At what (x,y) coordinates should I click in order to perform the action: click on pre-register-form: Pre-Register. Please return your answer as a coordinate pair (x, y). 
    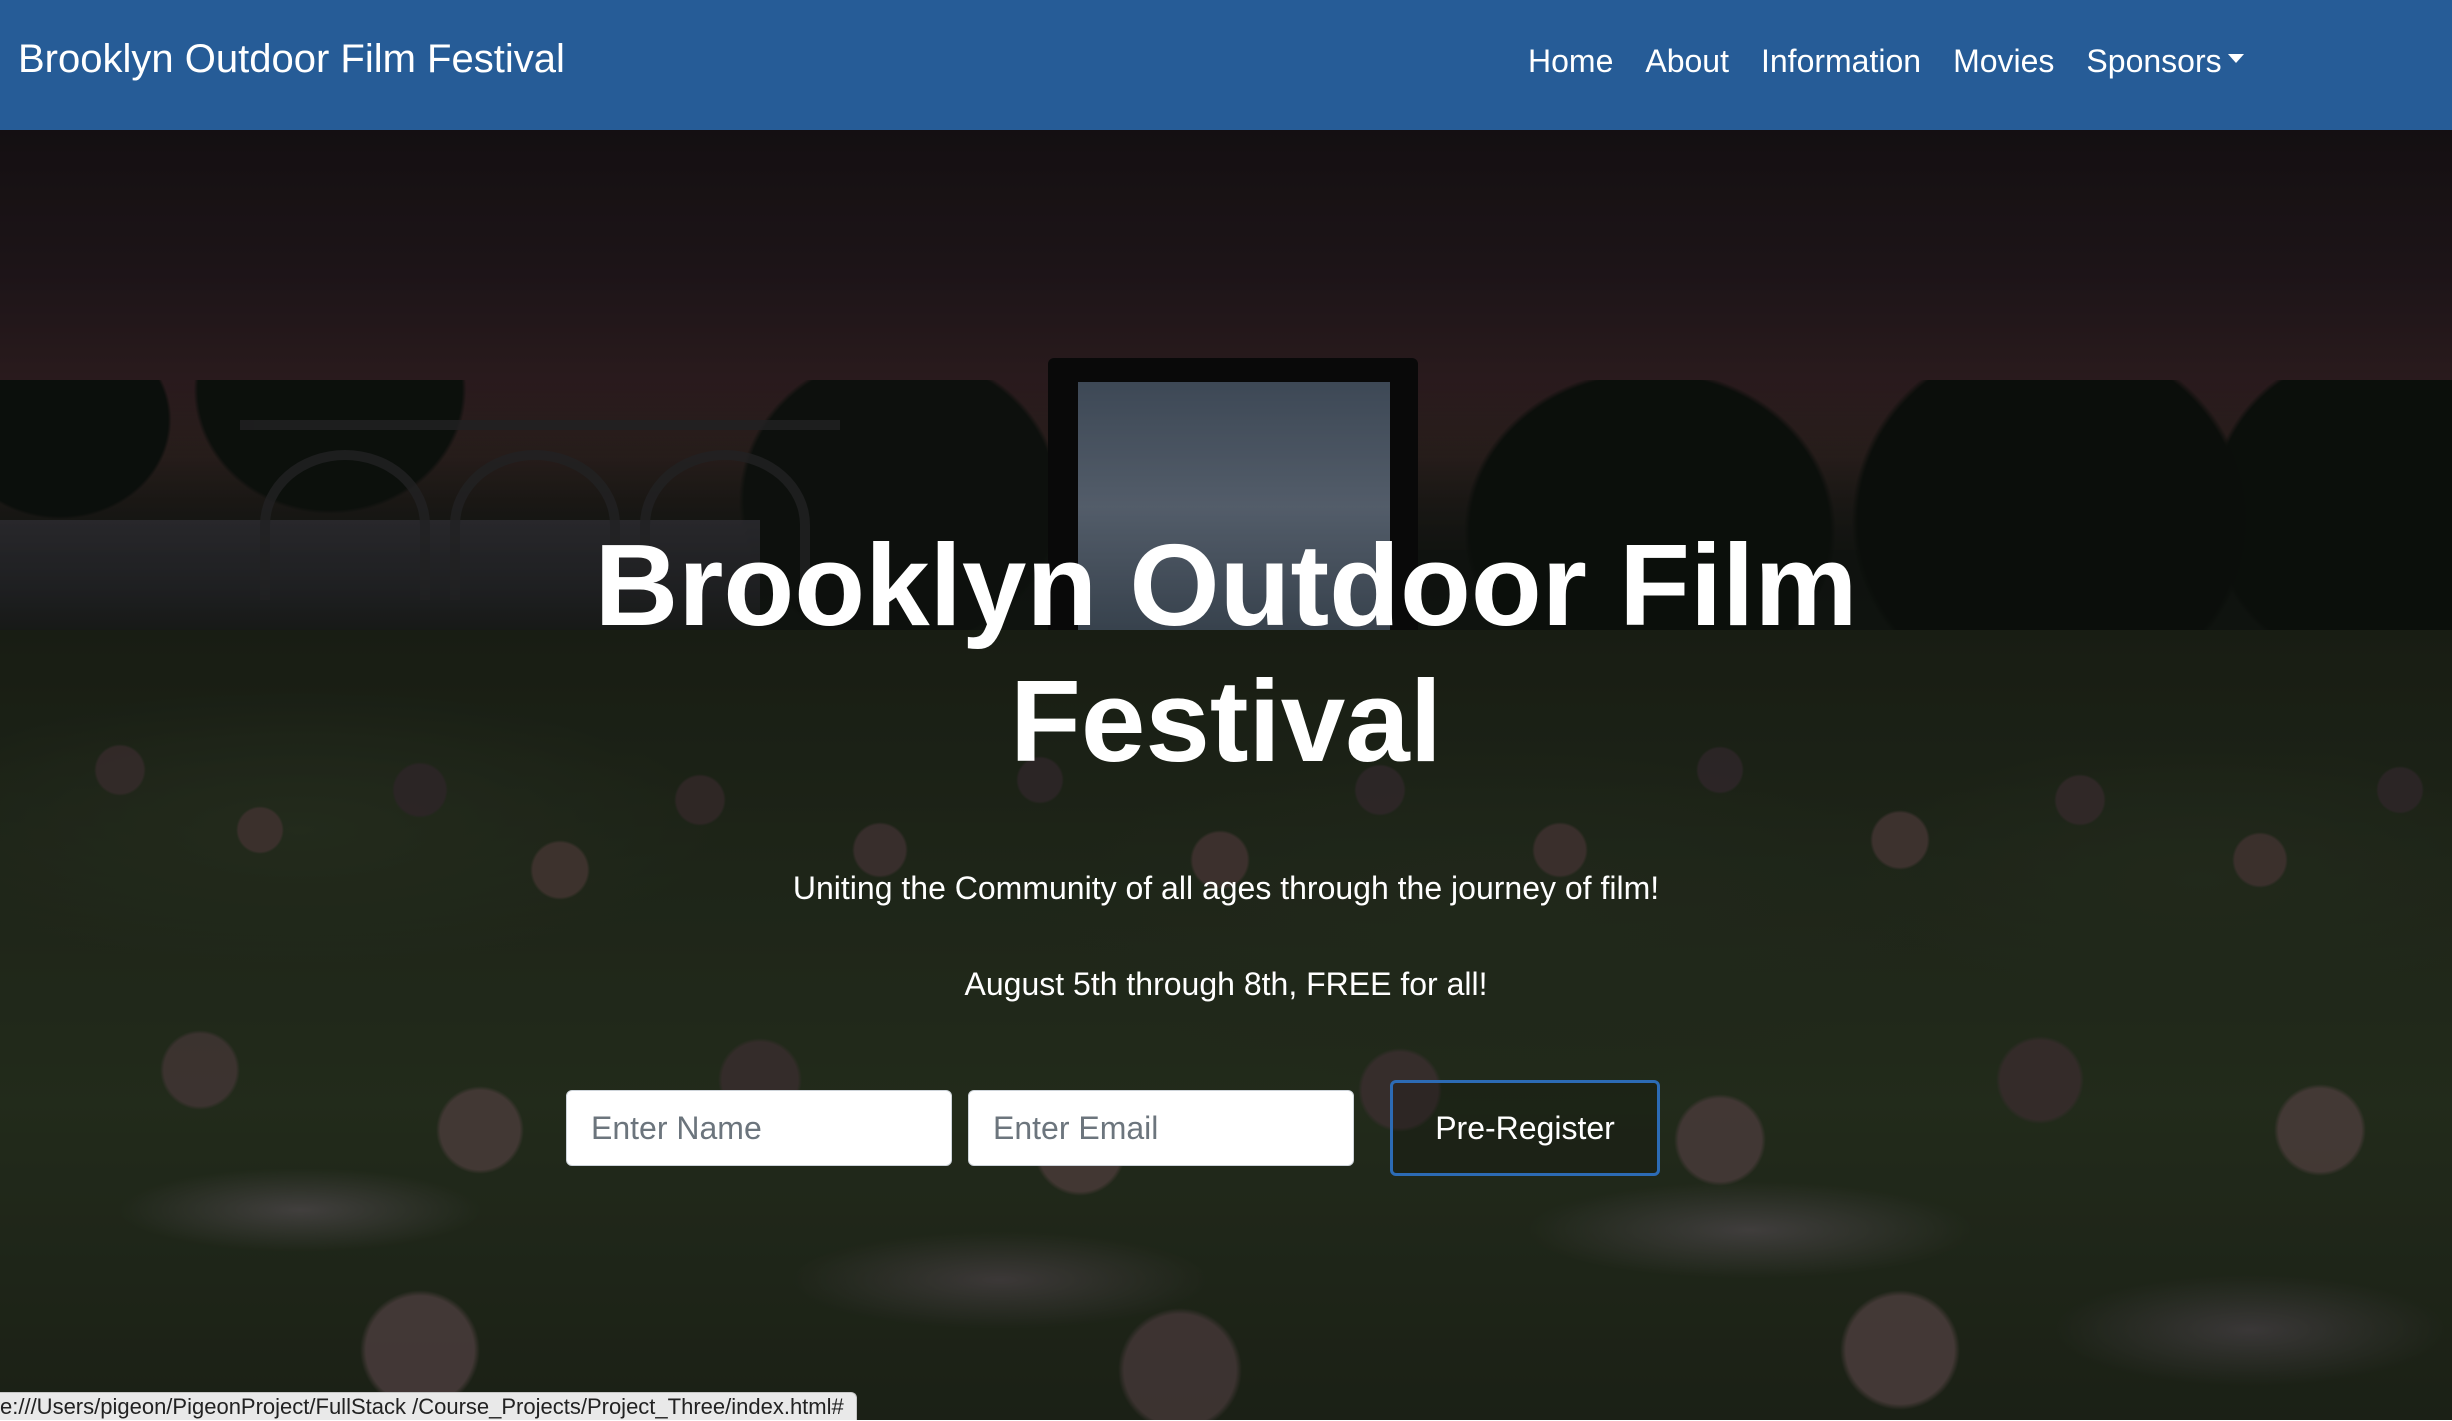
    Looking at the image, I should click on (1226, 1135).